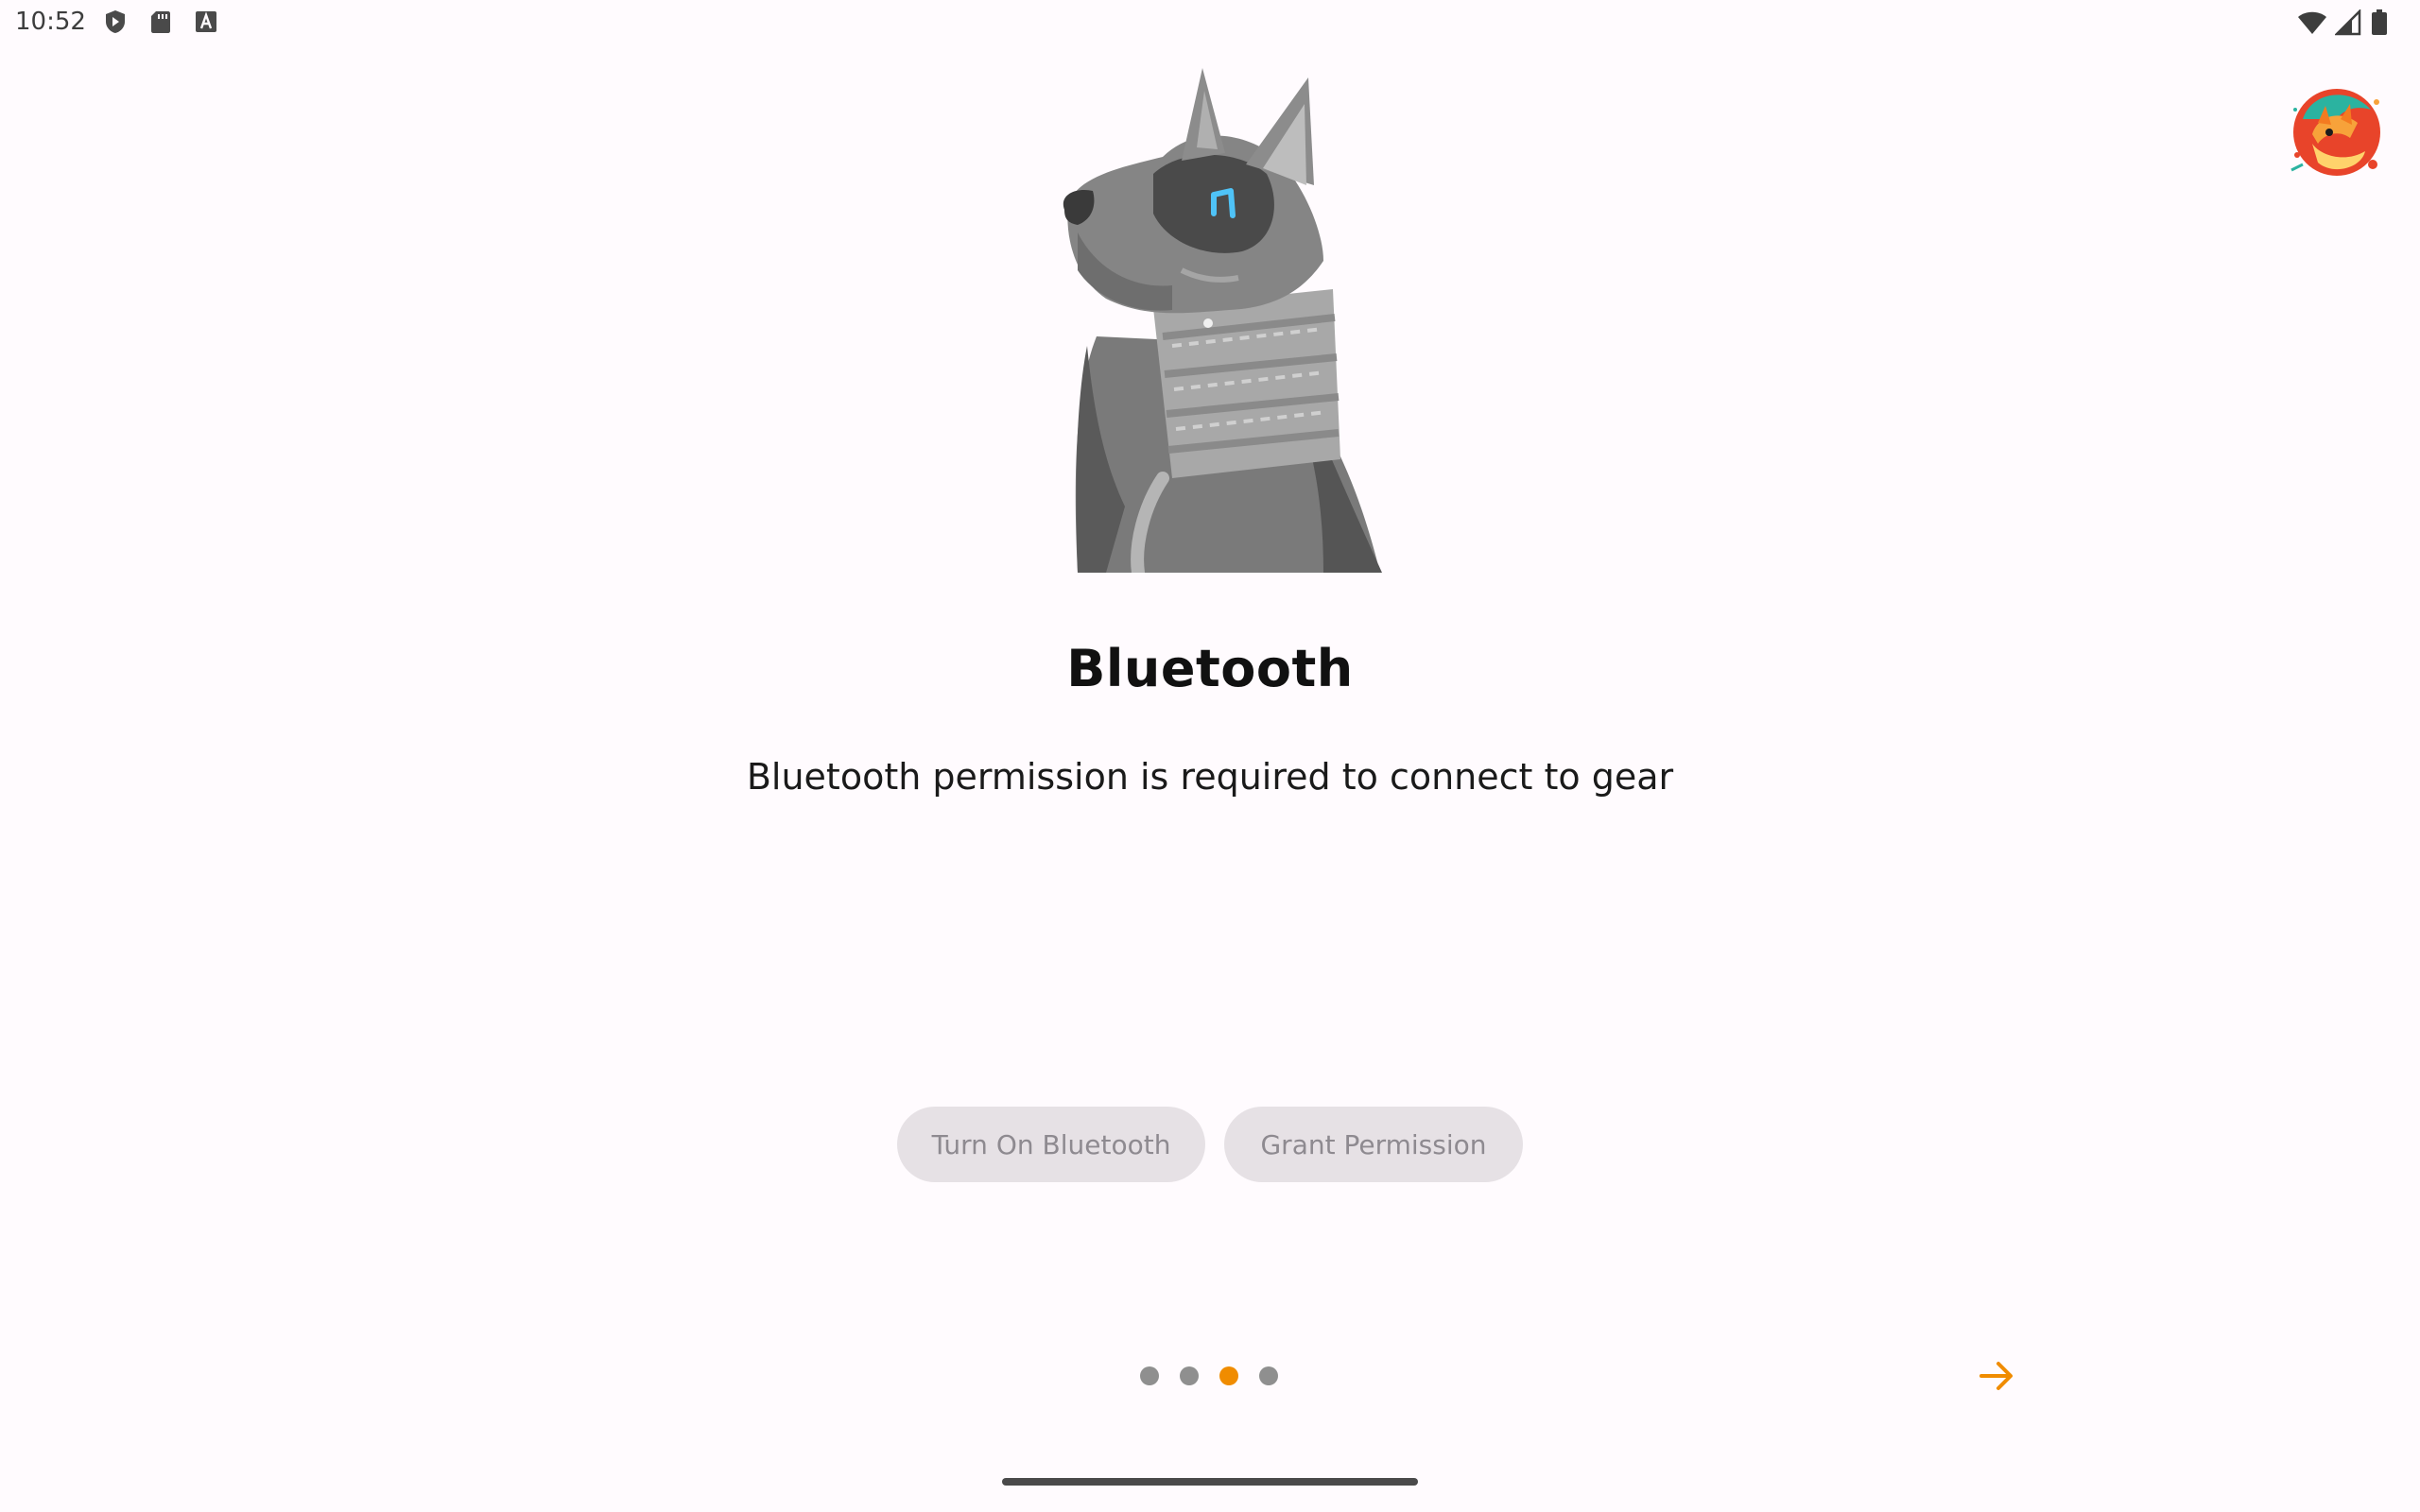 This screenshot has width=2420, height=1512. What do you see at coordinates (50, 22) in the screenshot?
I see `status-time: 10:52` at bounding box center [50, 22].